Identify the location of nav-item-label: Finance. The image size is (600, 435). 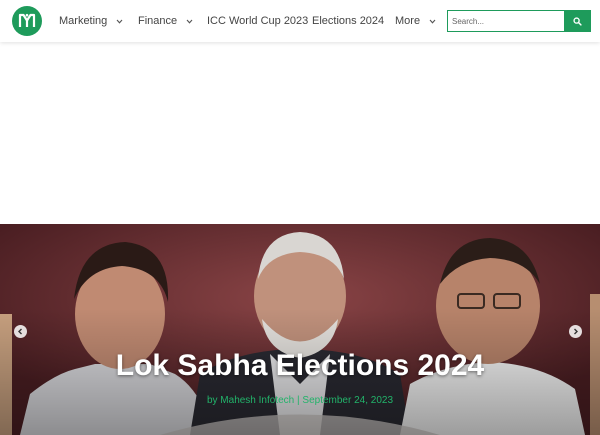
(158, 21).